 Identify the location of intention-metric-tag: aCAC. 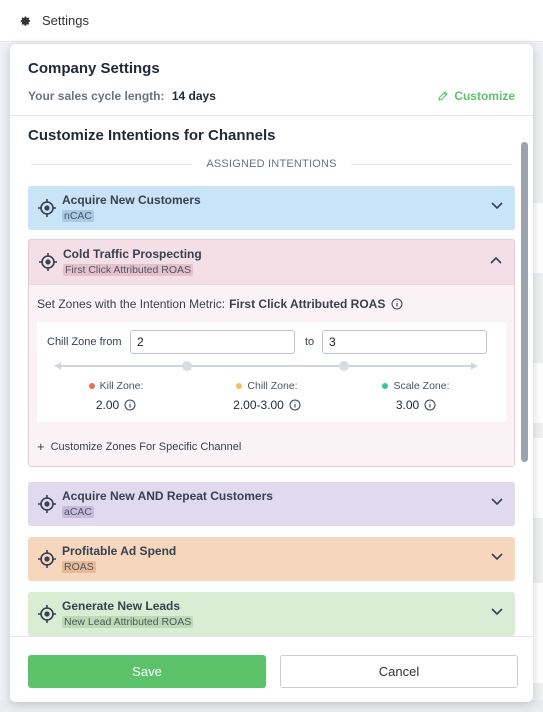
(78, 512).